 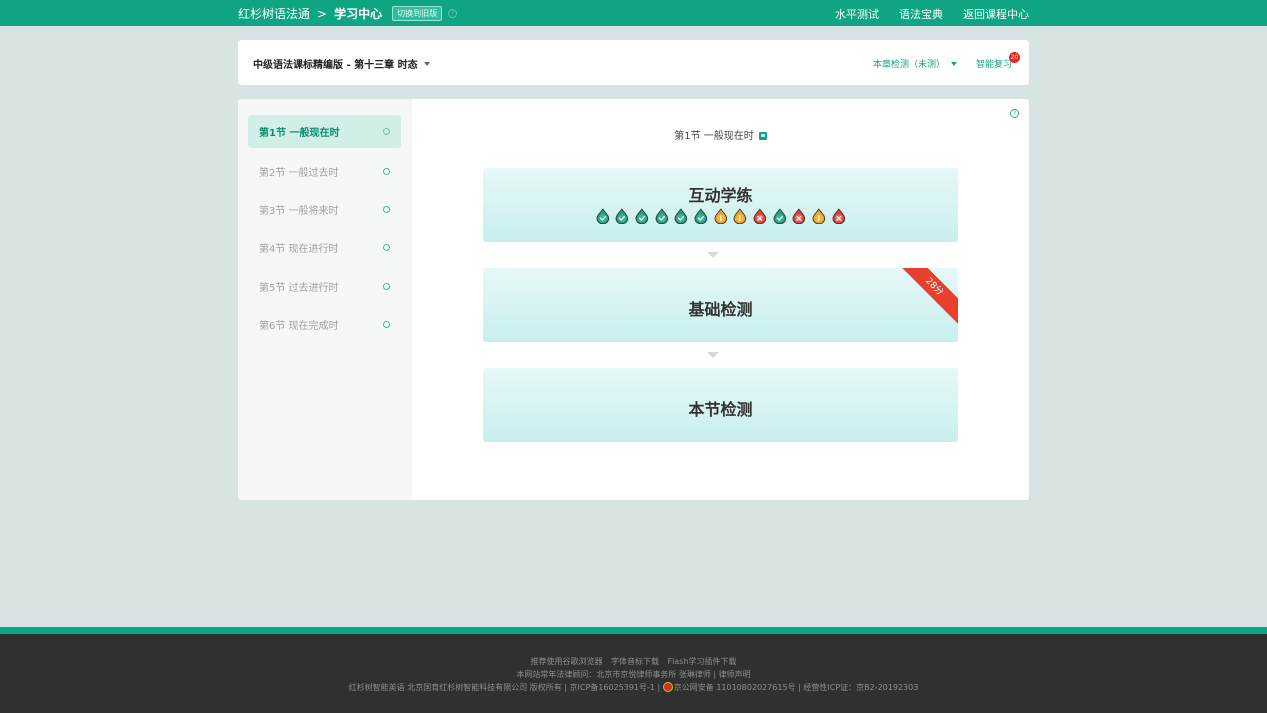 What do you see at coordinates (299, 211) in the screenshot?
I see `sidebar-item-label: 第3节 一般将来时` at bounding box center [299, 211].